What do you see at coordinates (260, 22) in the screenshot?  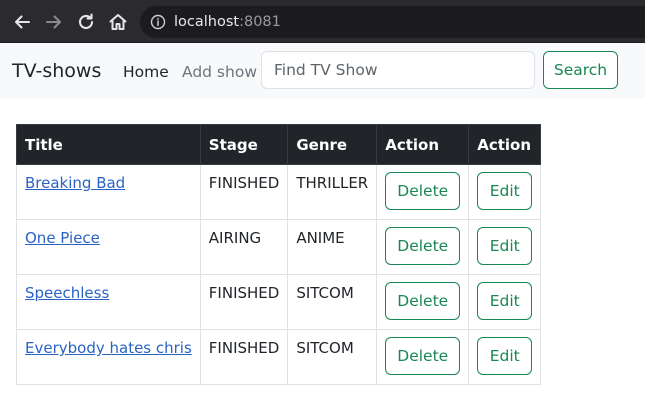 I see `url-port: :8081` at bounding box center [260, 22].